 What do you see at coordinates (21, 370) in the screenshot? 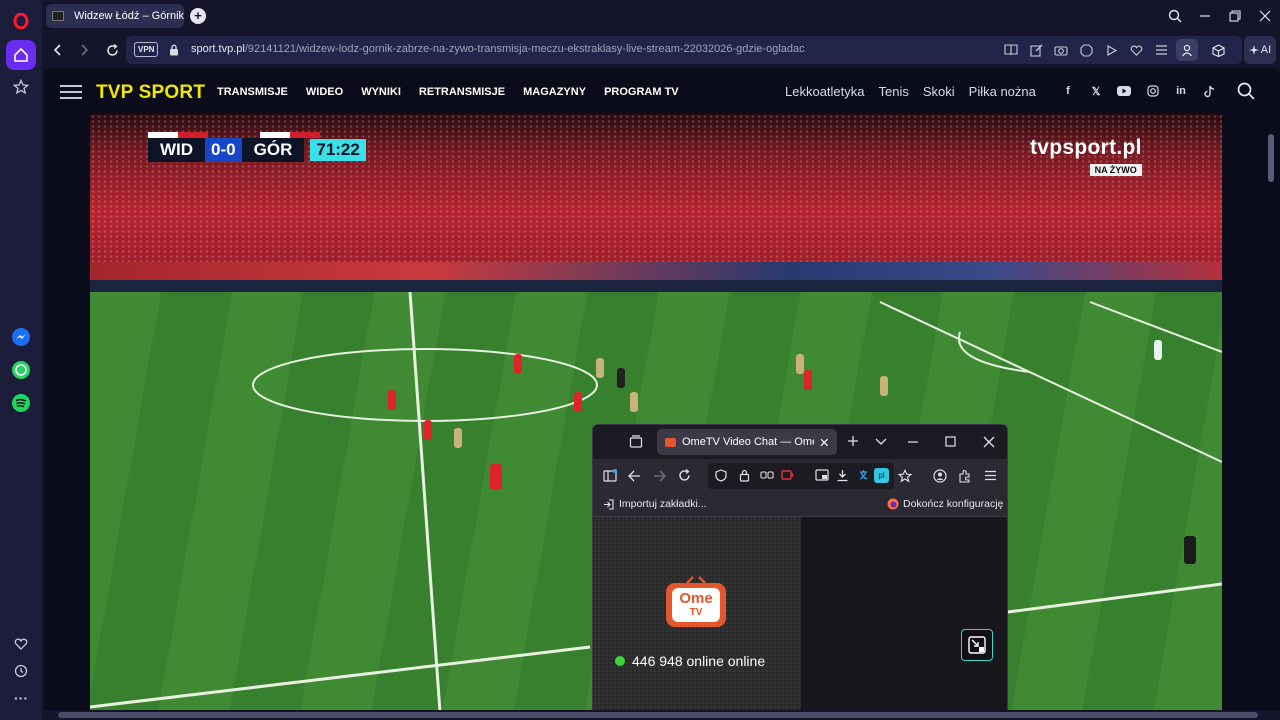
I see `whatsapp-icon` at bounding box center [21, 370].